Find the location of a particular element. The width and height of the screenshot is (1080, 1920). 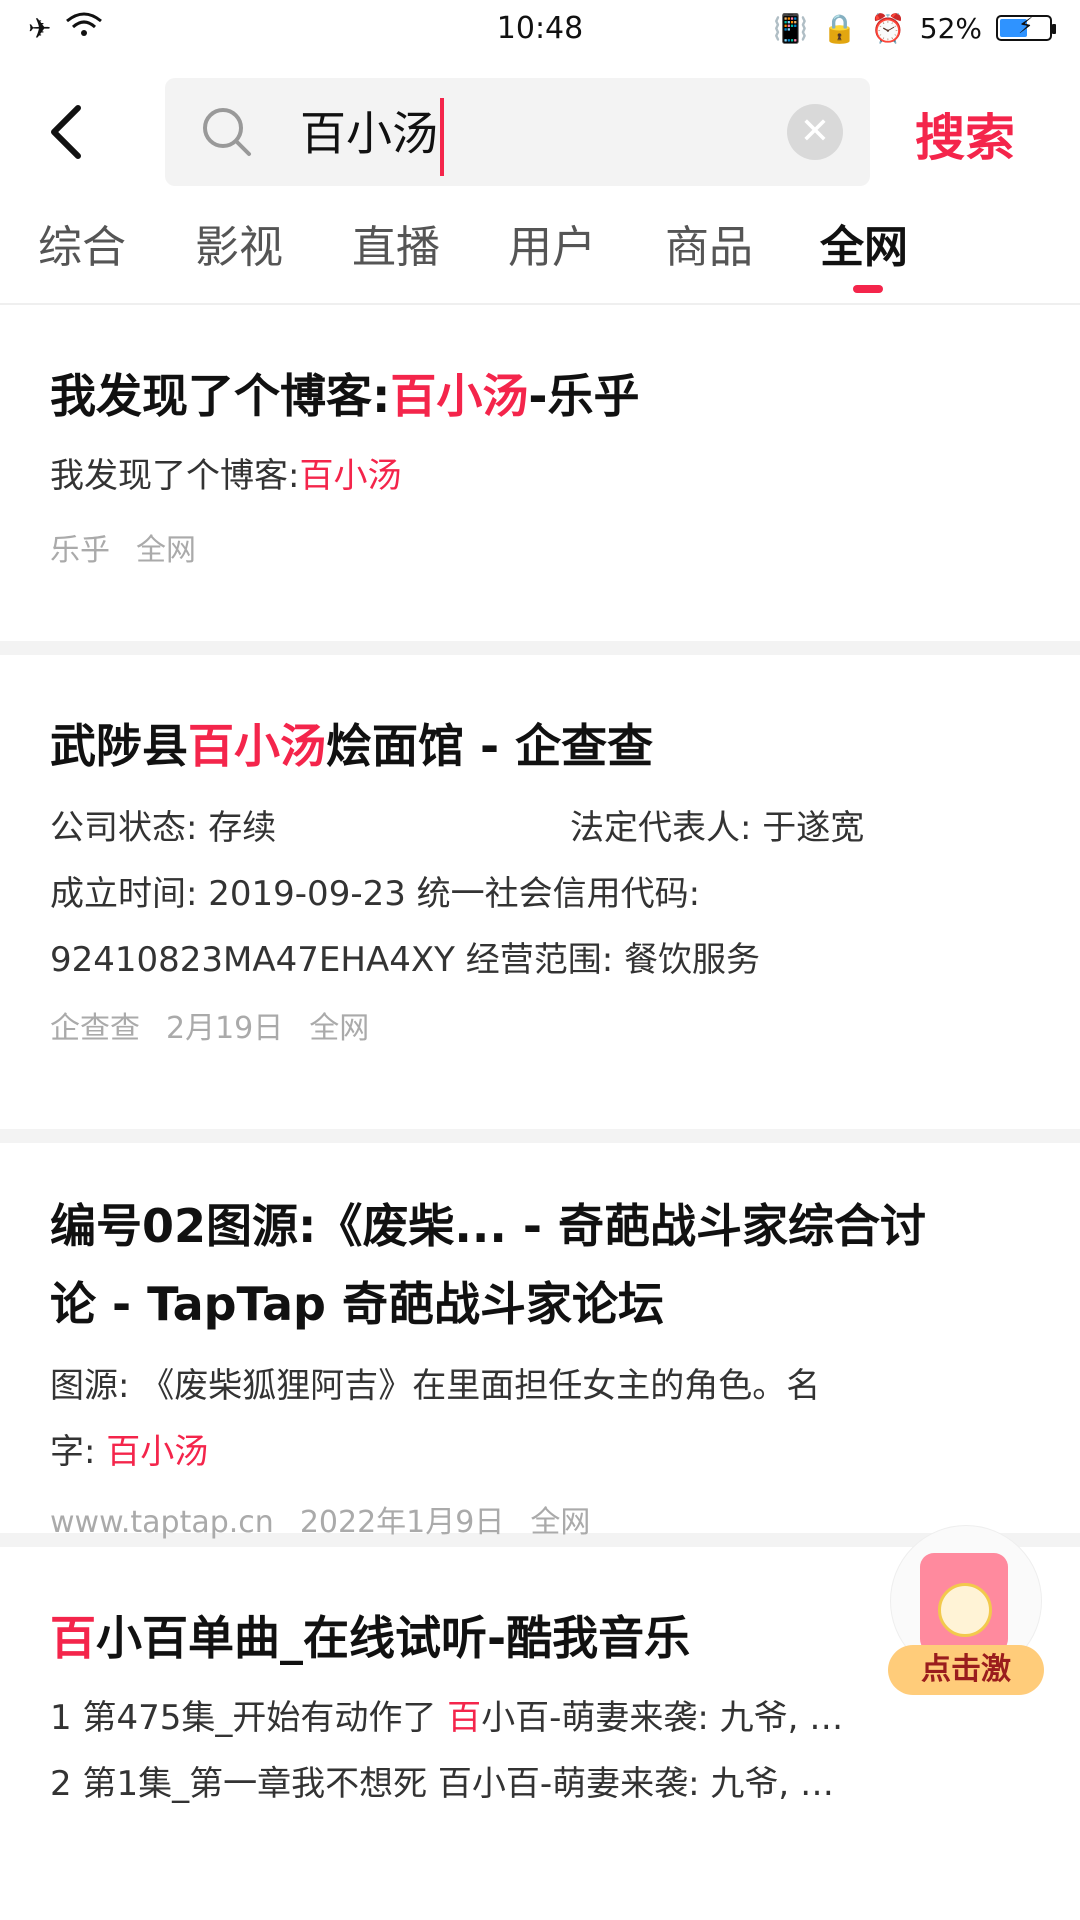

vibrate-mute-icon: 📳 is located at coordinates (791, 28).